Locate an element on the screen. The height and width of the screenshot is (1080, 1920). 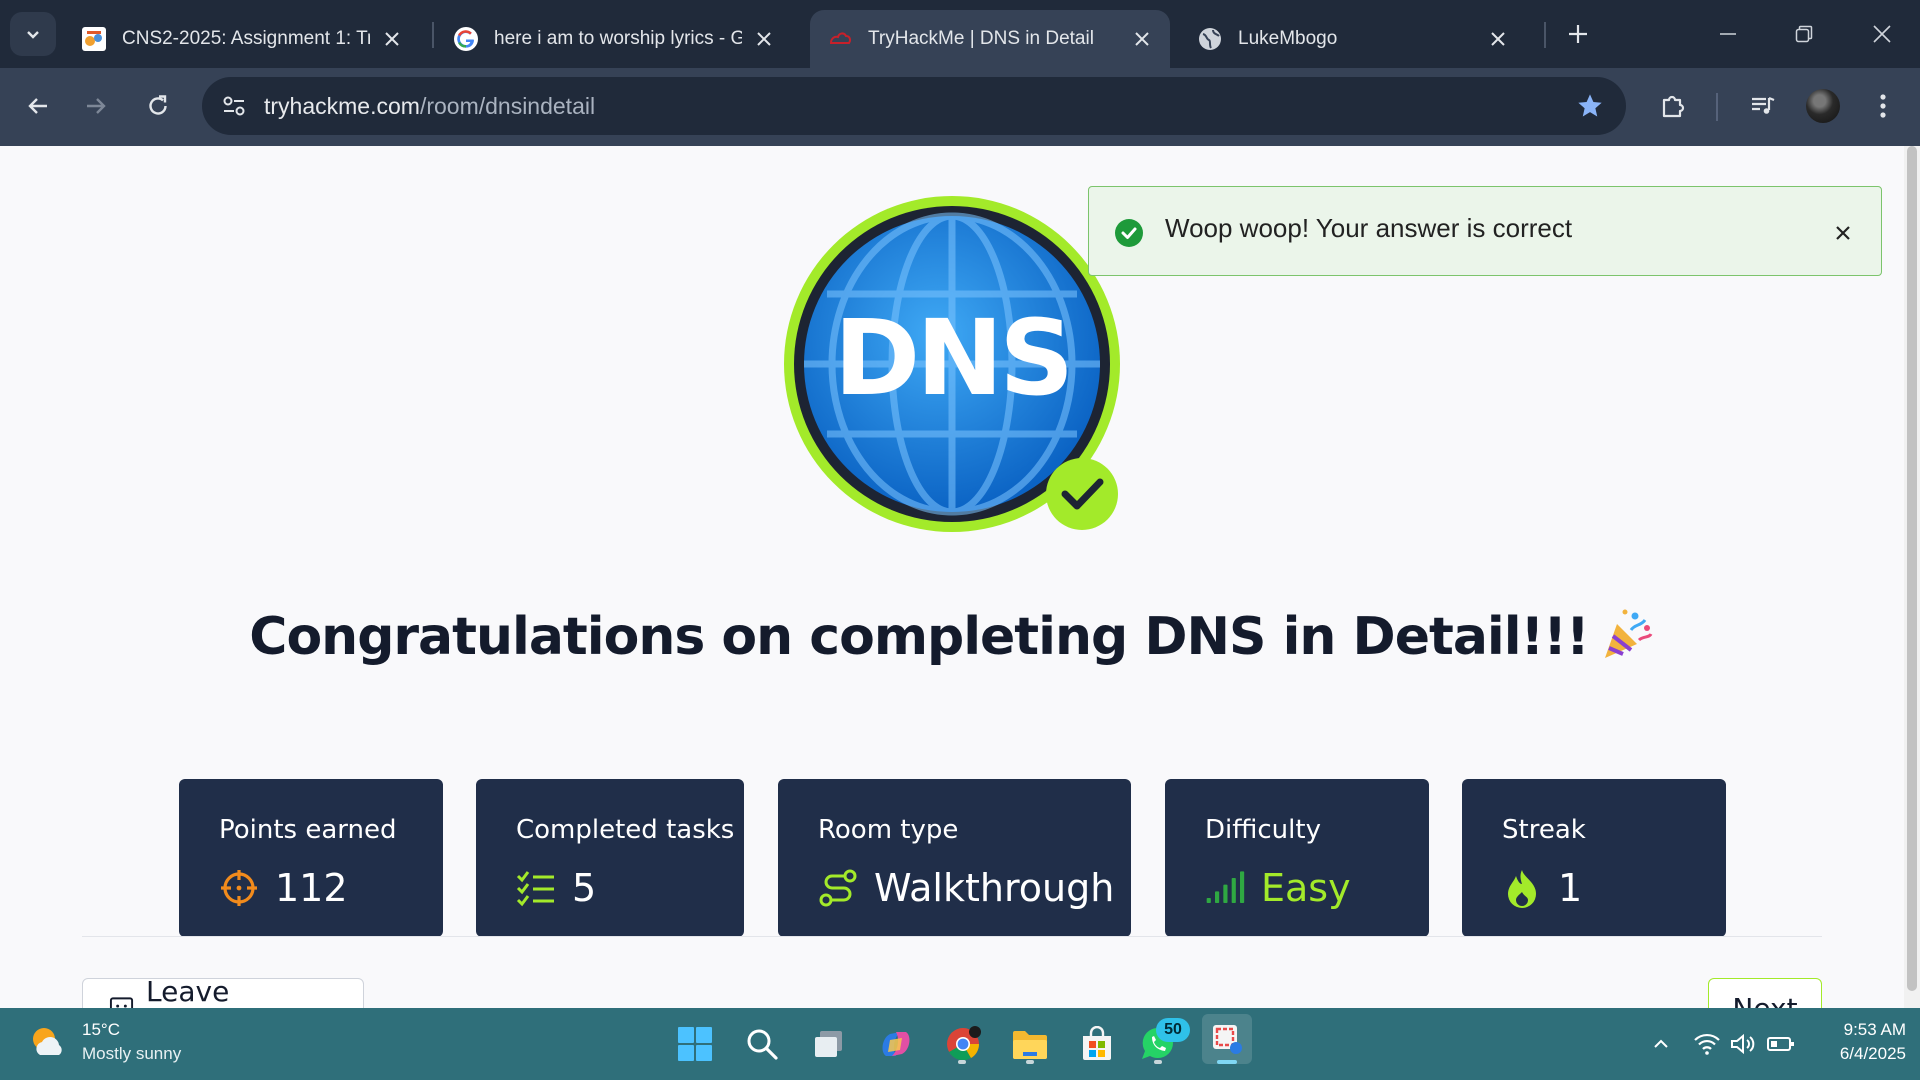
extensions-button is located at coordinates (1673, 106).